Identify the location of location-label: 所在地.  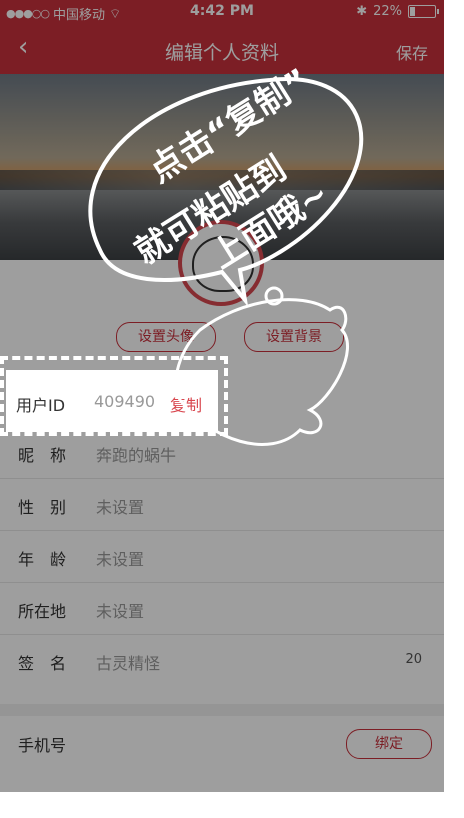
(42, 611).